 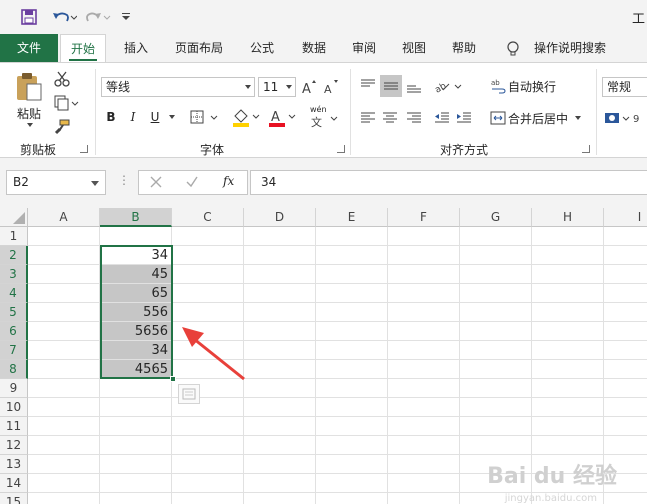 I want to click on alignment-launcher-icon, so click(x=586, y=149).